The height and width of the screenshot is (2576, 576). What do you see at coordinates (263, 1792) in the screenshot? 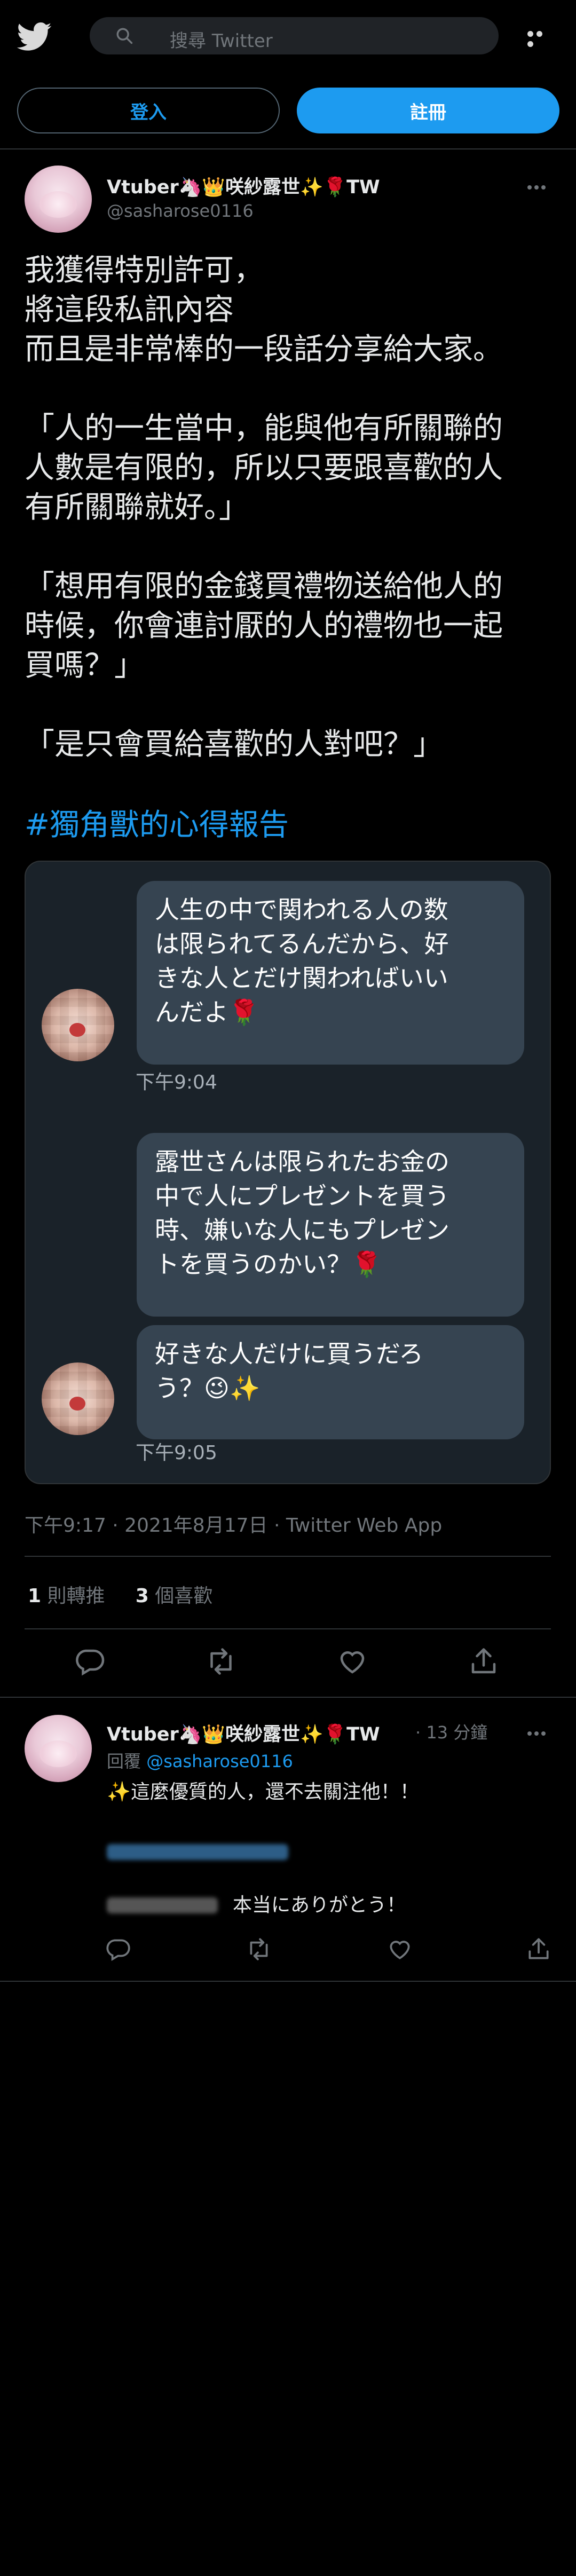
I see `reply-text-line: ✨這麼優質的人，還不去關注他！！` at bounding box center [263, 1792].